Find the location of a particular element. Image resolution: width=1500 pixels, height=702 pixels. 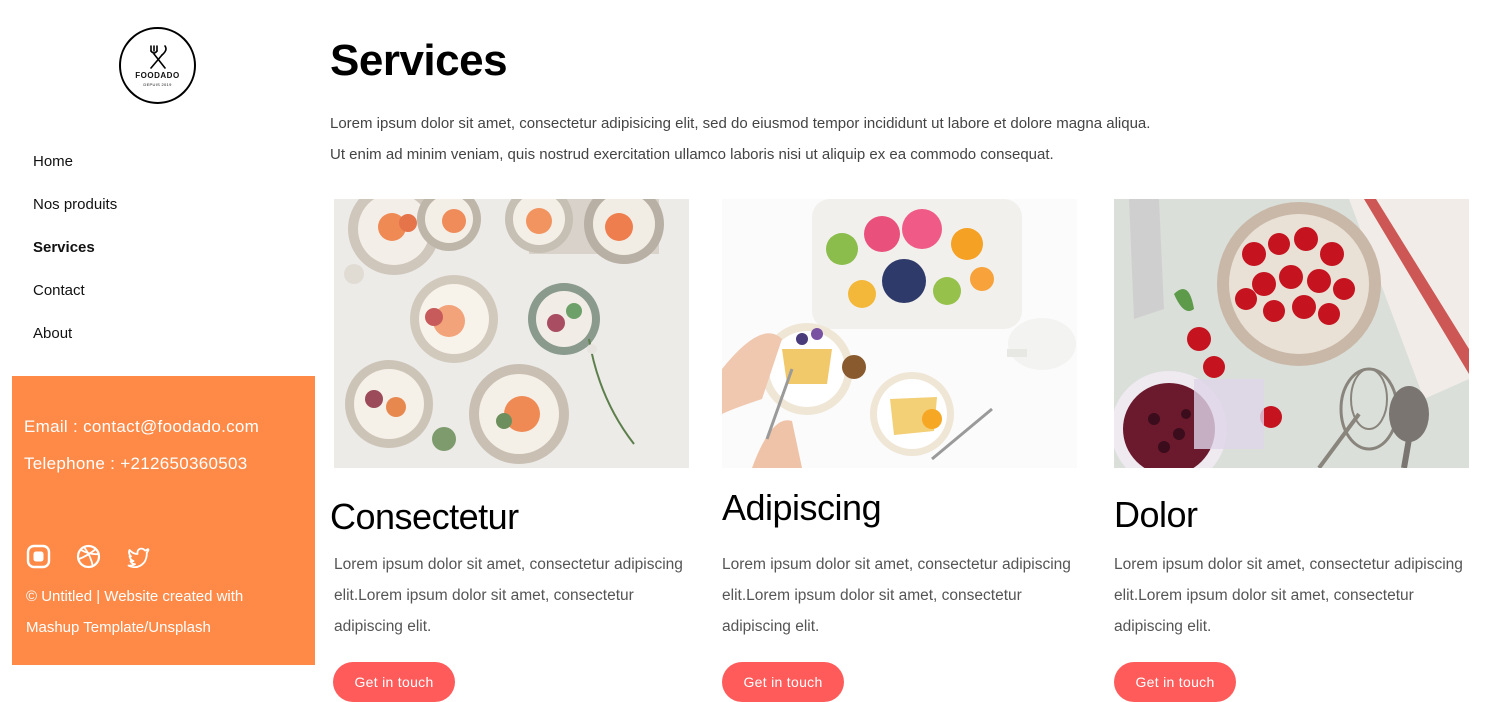

card-title-dolor: Dolor is located at coordinates (1156, 514).